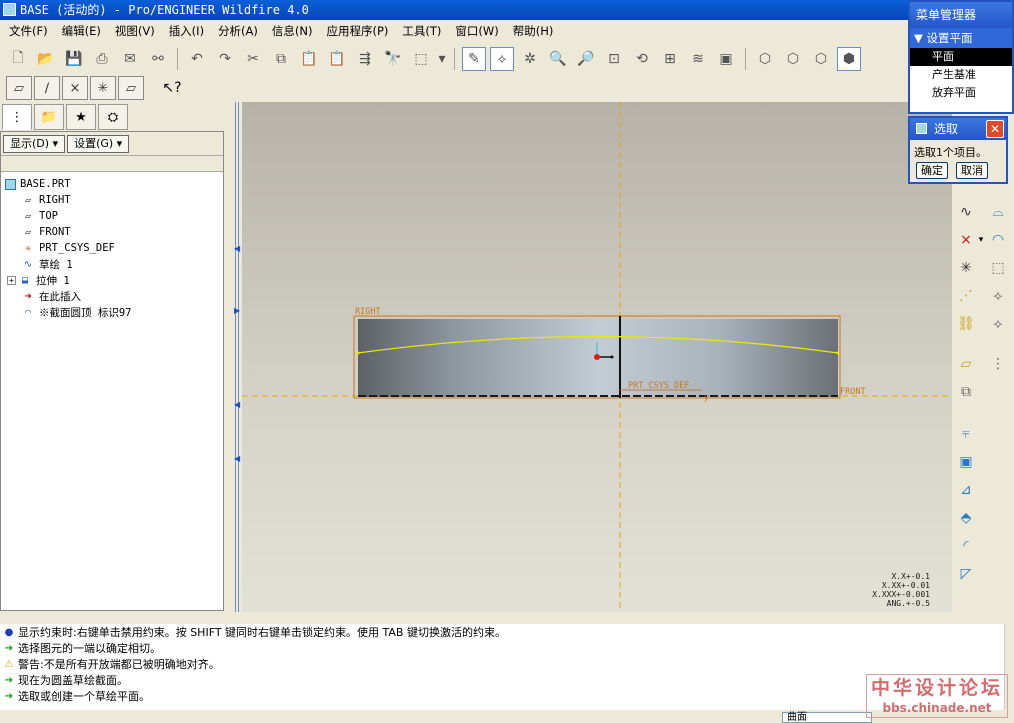 This screenshot has width=1014, height=723. What do you see at coordinates (998, 324) in the screenshot?
I see `round-icon: ⟡` at bounding box center [998, 324].